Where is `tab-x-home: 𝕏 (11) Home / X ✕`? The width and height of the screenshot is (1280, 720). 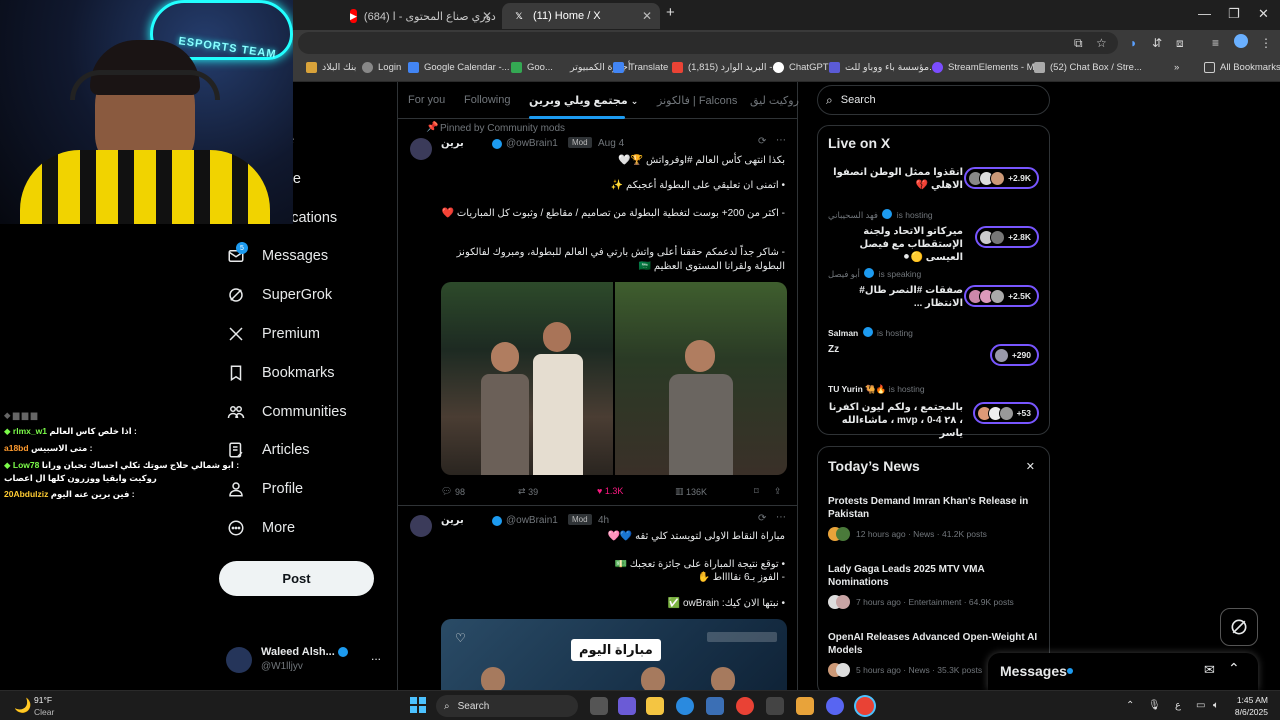 tab-x-home: 𝕏 (11) Home / X ✕ is located at coordinates (581, 16).